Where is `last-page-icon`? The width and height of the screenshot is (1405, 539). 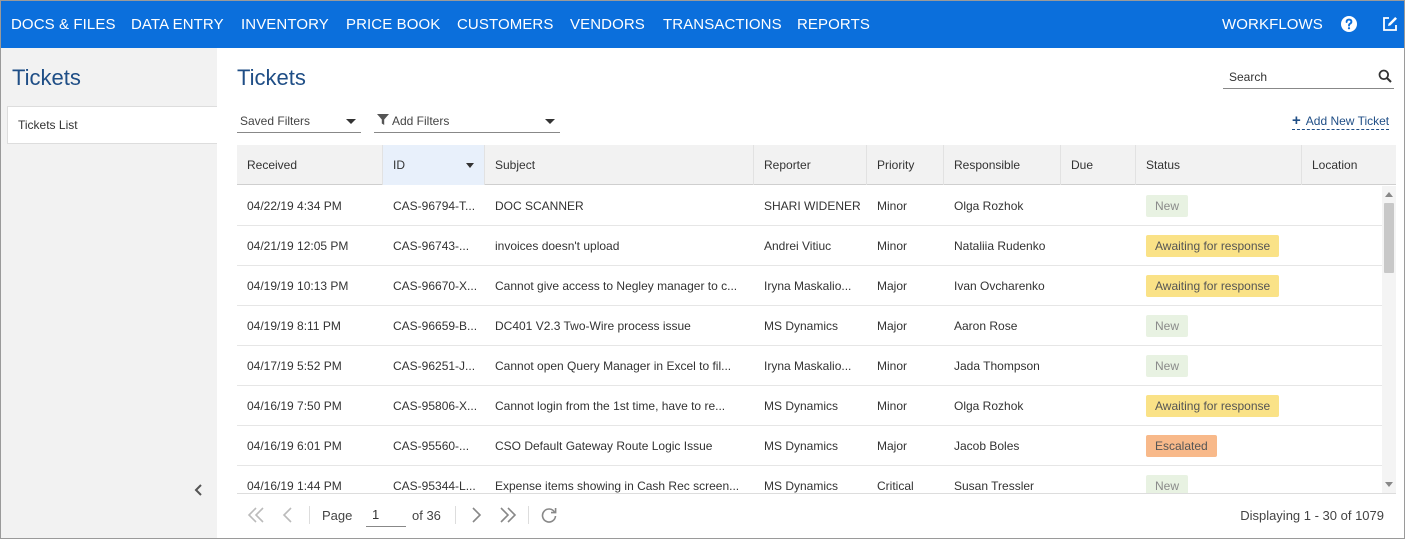 last-page-icon is located at coordinates (508, 515).